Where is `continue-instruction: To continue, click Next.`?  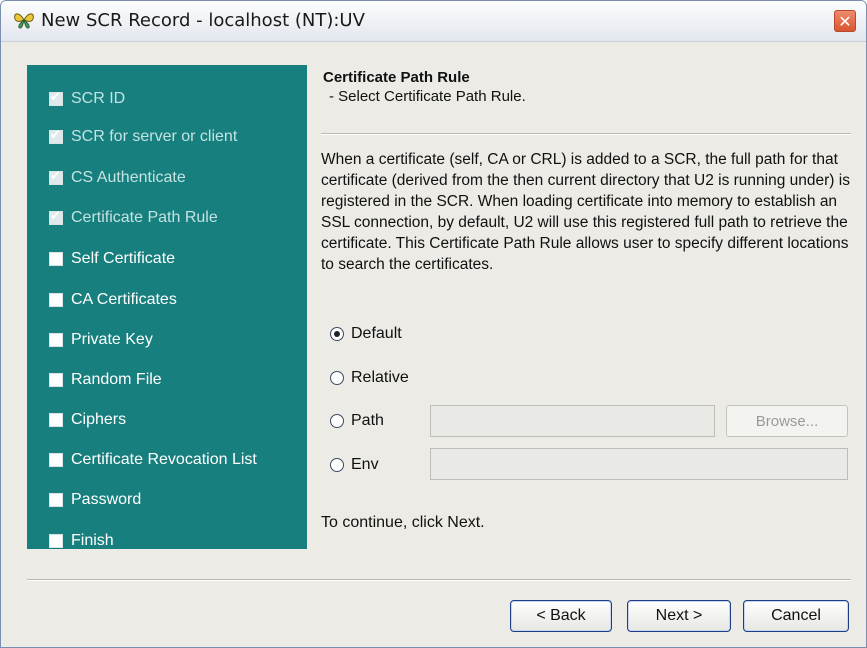
continue-instruction: To continue, click Next. is located at coordinates (403, 522).